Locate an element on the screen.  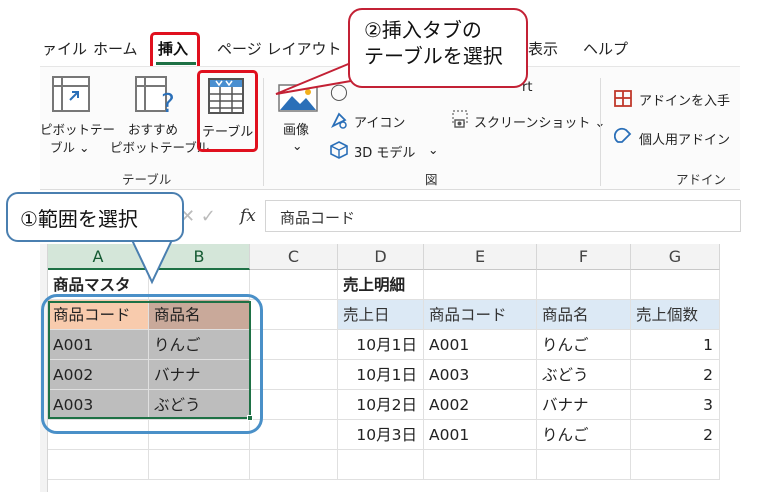
cell-f4: ぶどう is located at coordinates (584, 375).